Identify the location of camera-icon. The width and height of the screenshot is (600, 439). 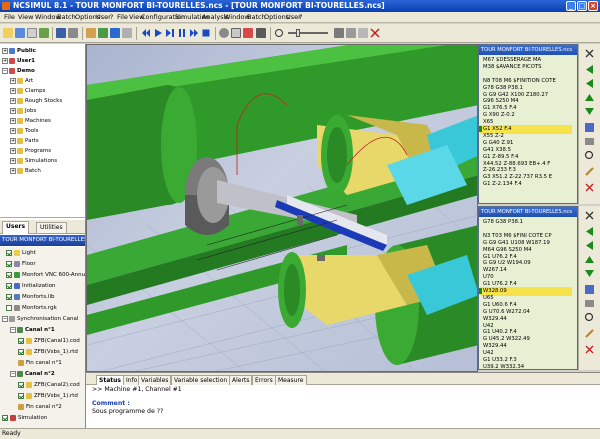
(351, 33).